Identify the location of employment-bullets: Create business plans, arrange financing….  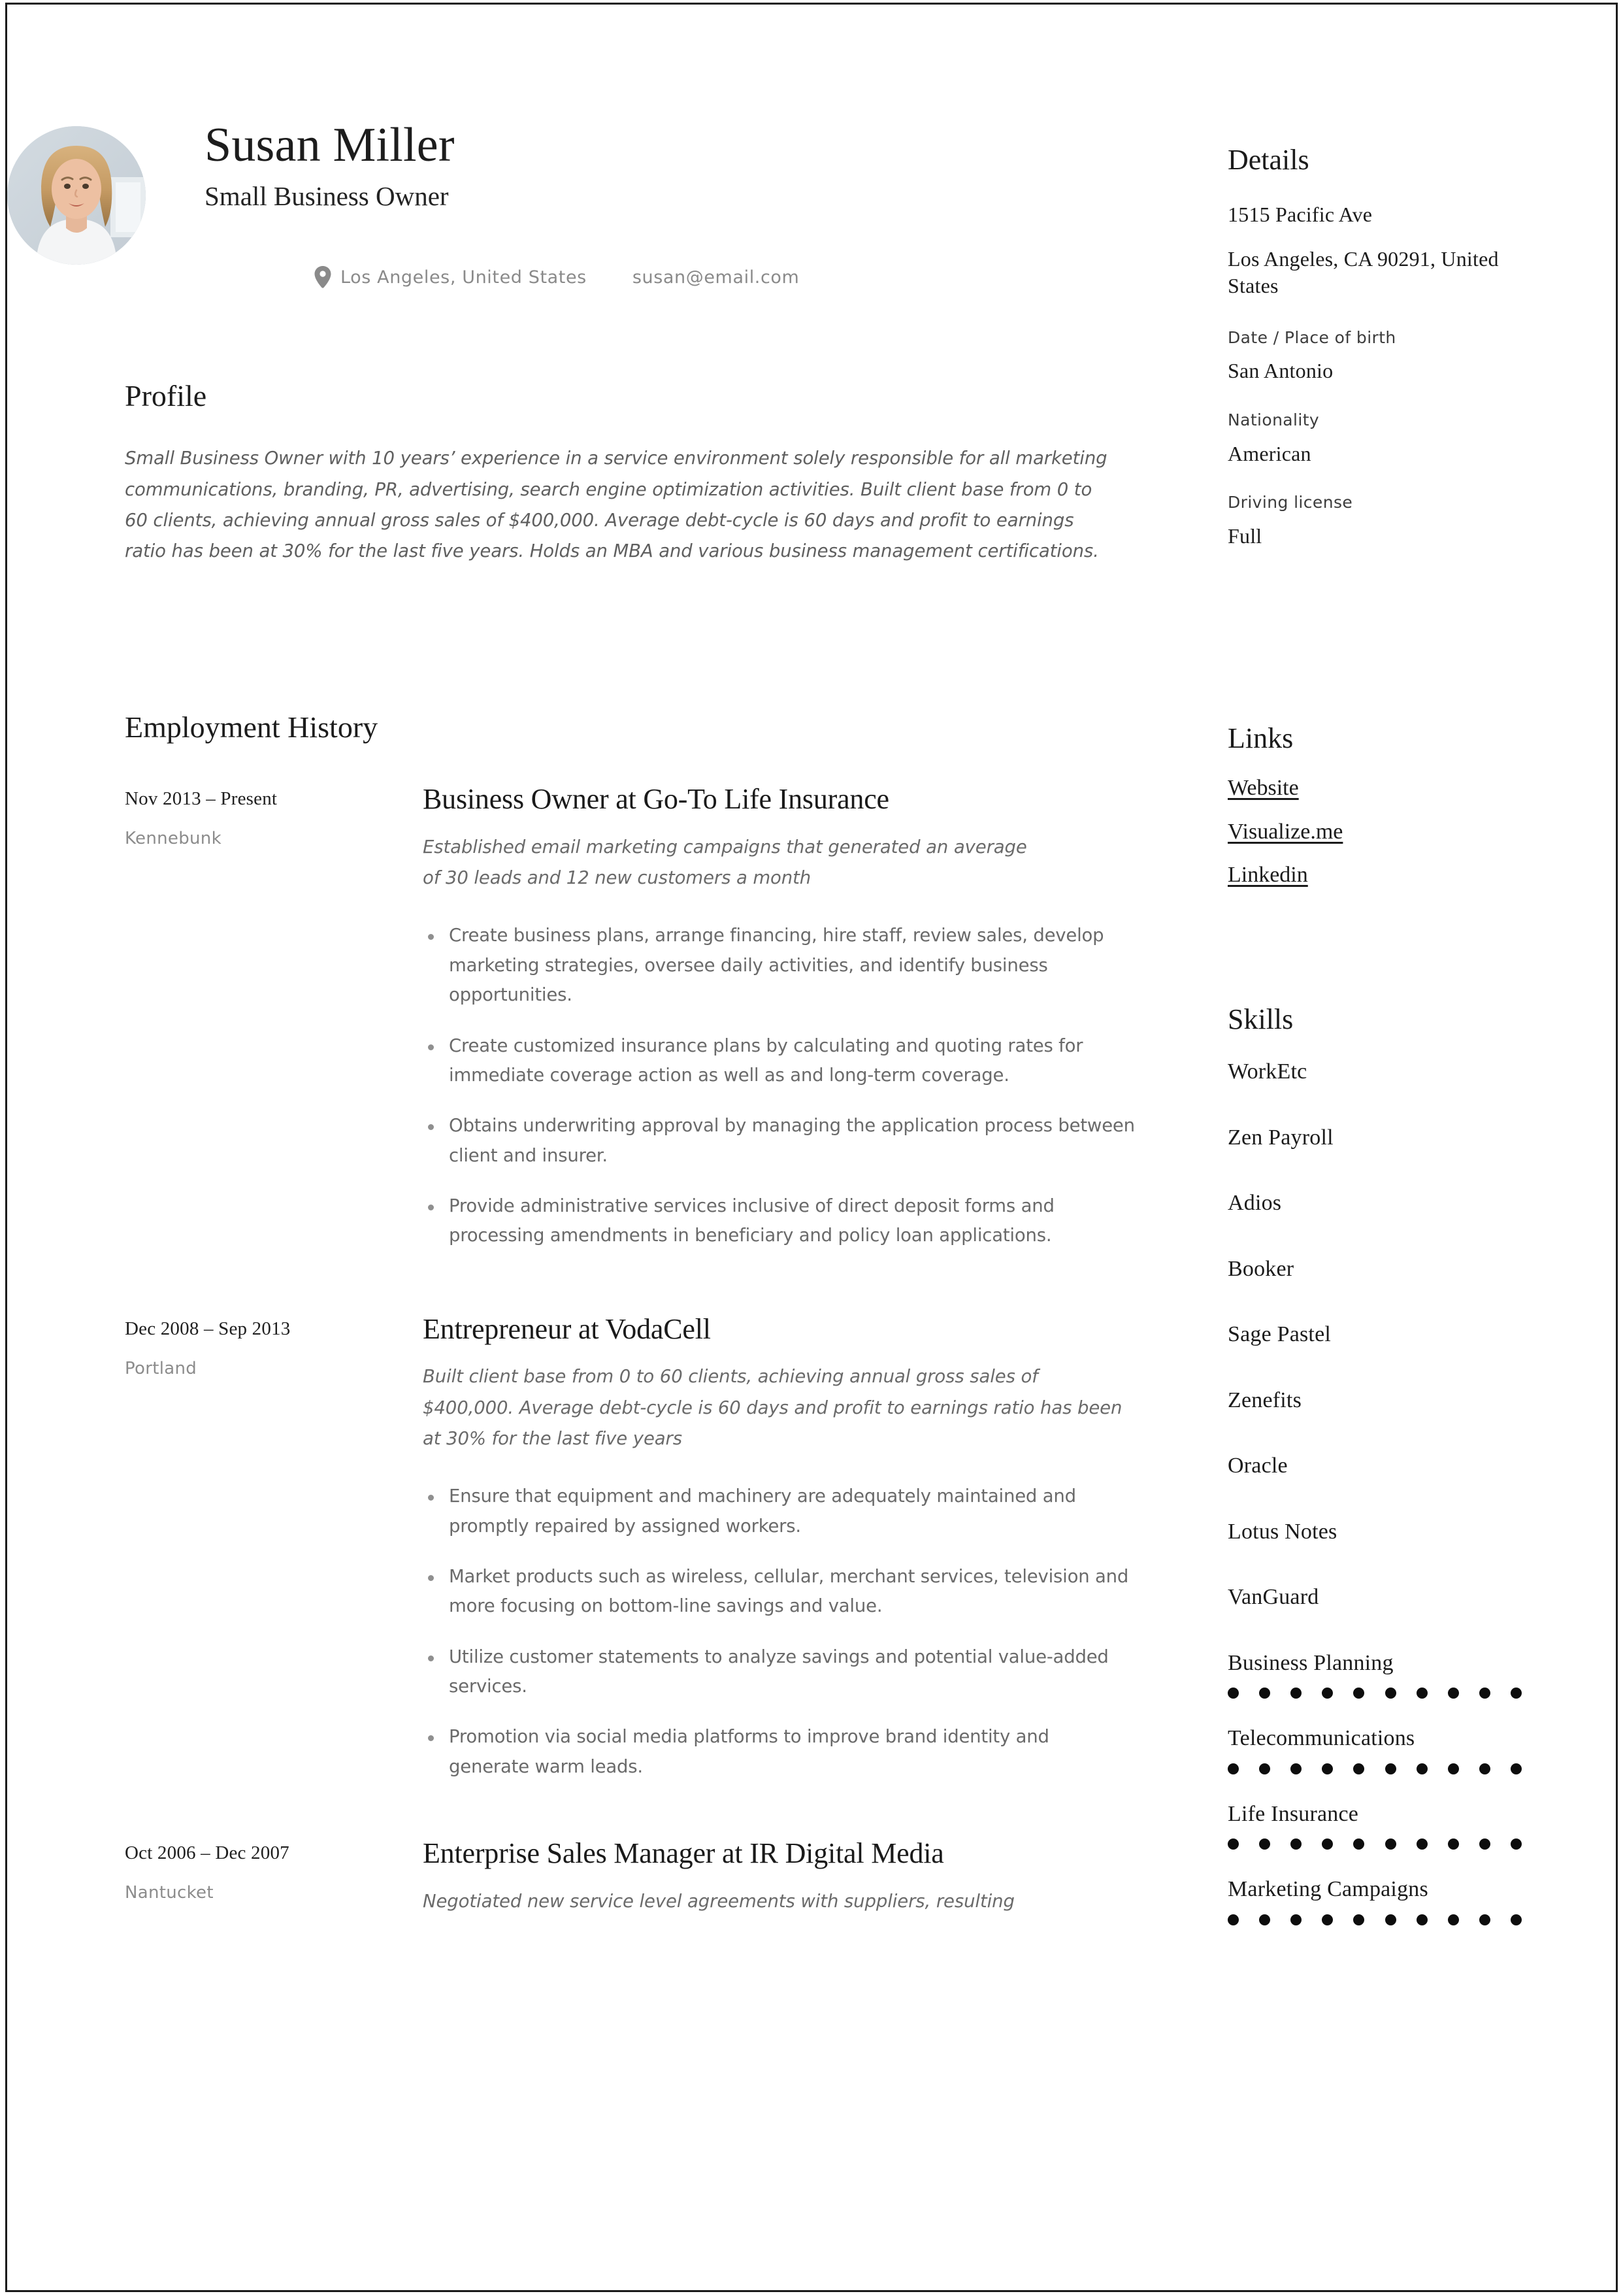
(779, 1085).